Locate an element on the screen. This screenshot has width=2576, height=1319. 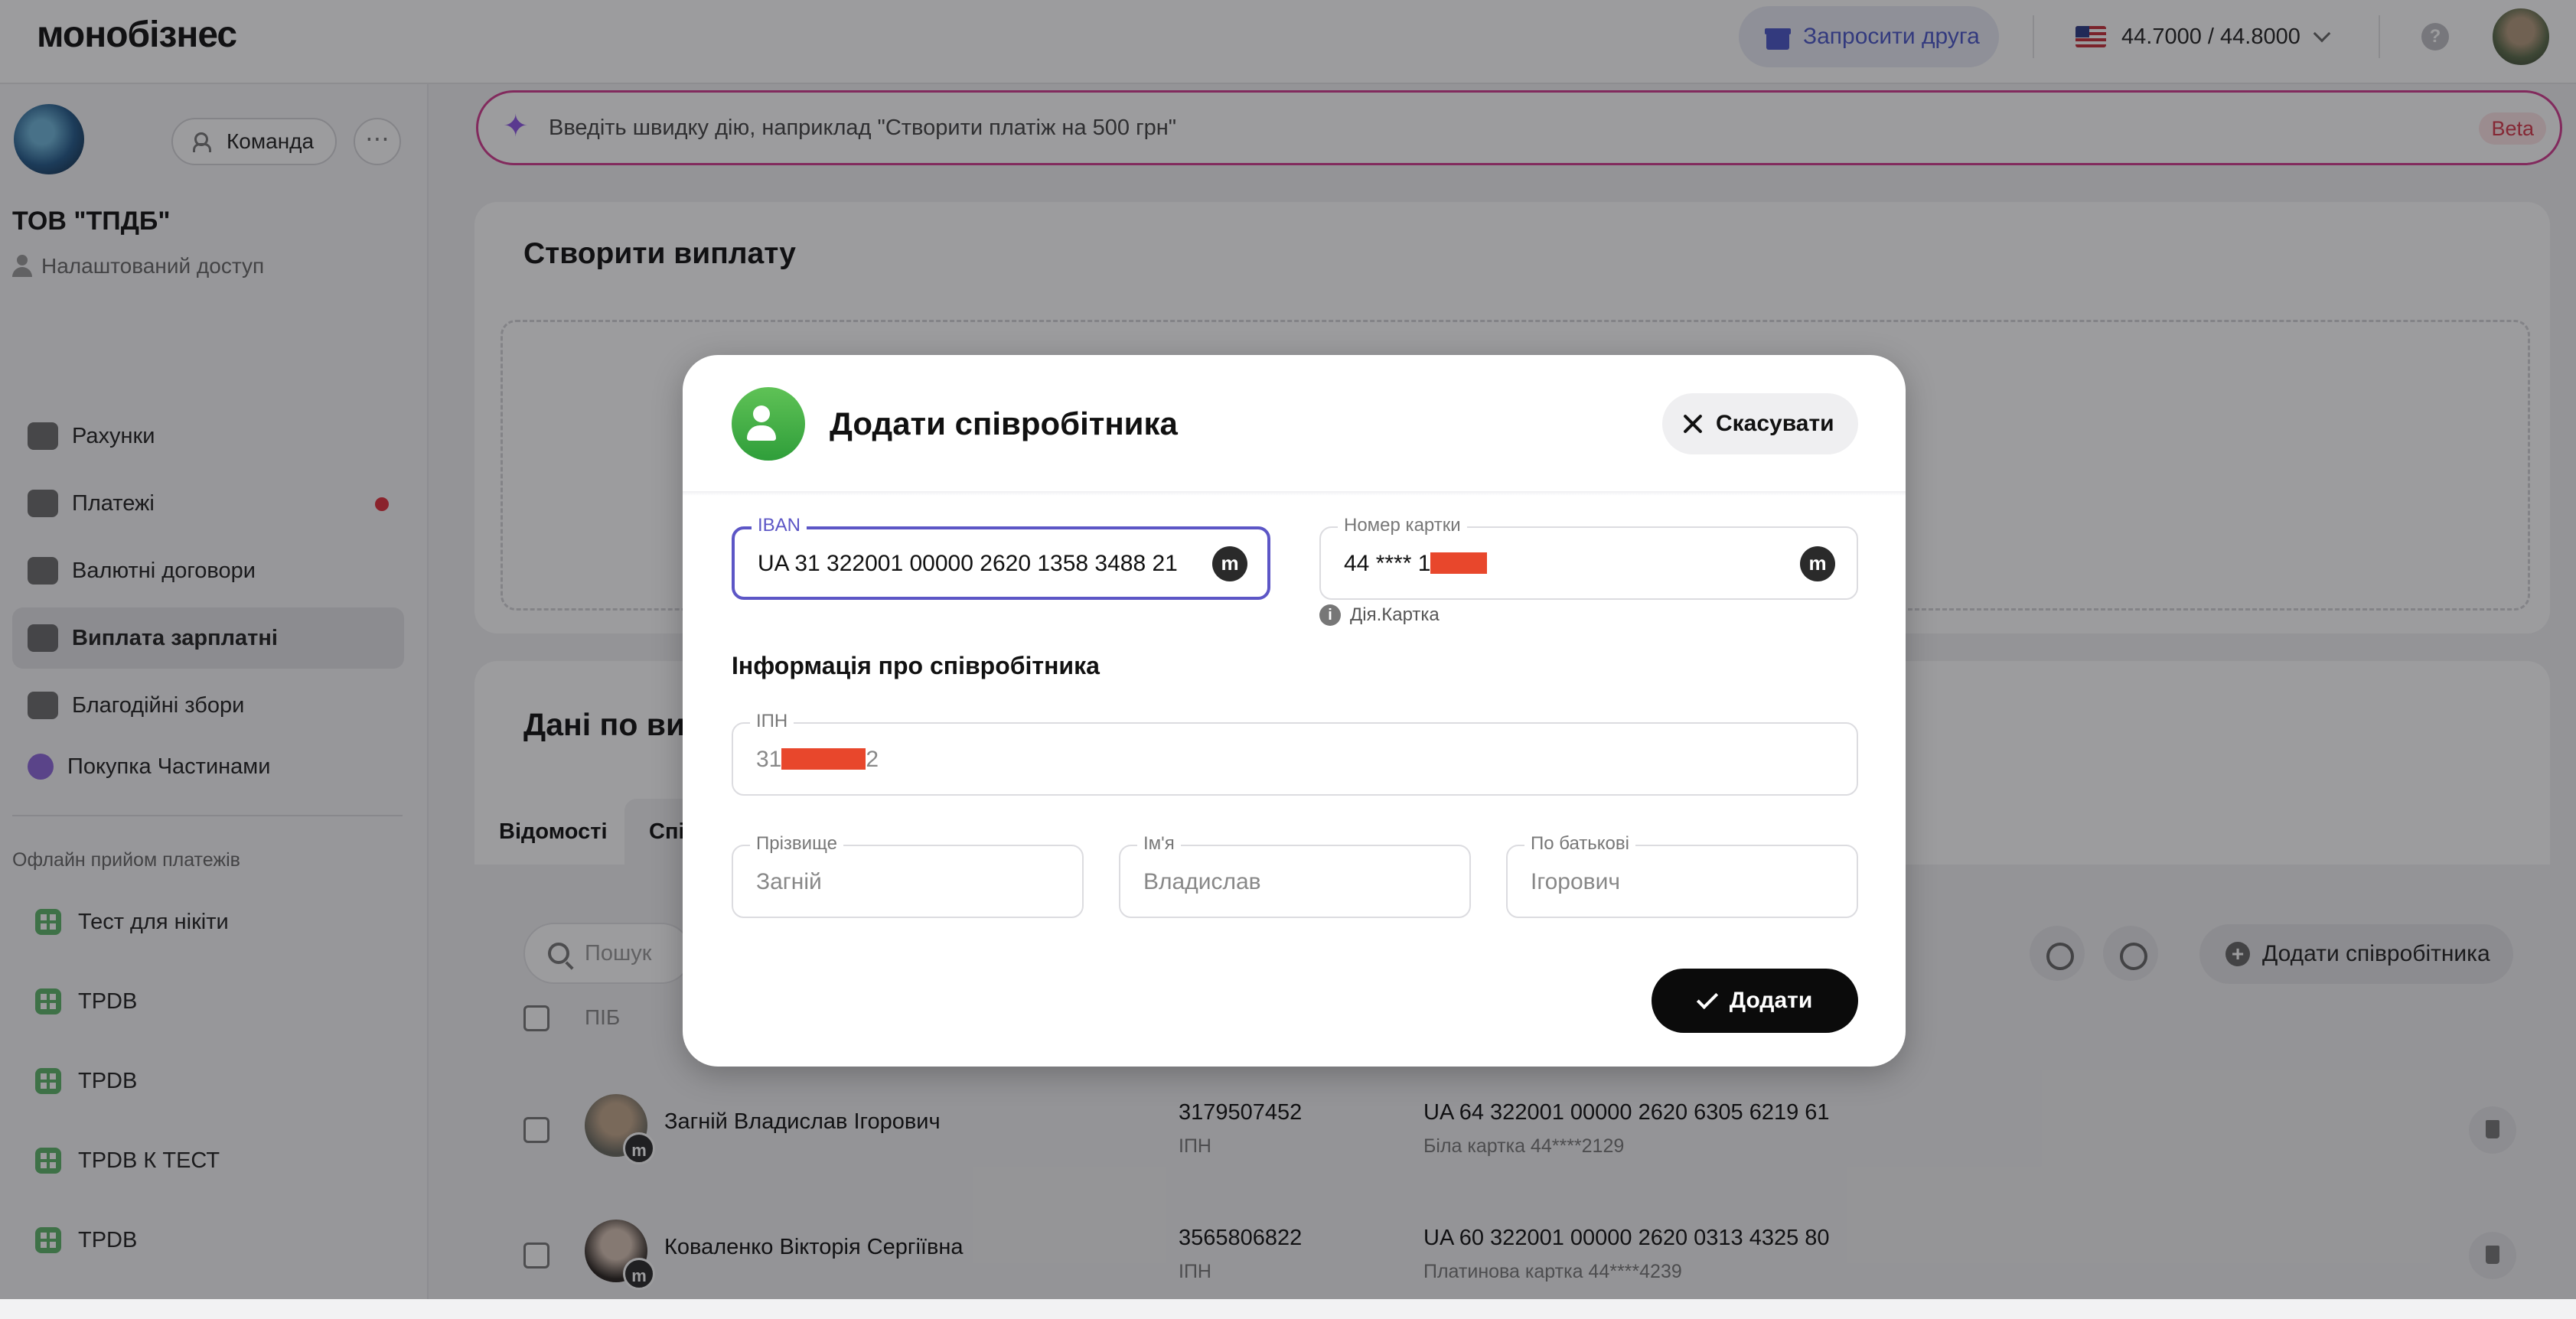
surname-field: Прізвище Загній is located at coordinates (908, 875).